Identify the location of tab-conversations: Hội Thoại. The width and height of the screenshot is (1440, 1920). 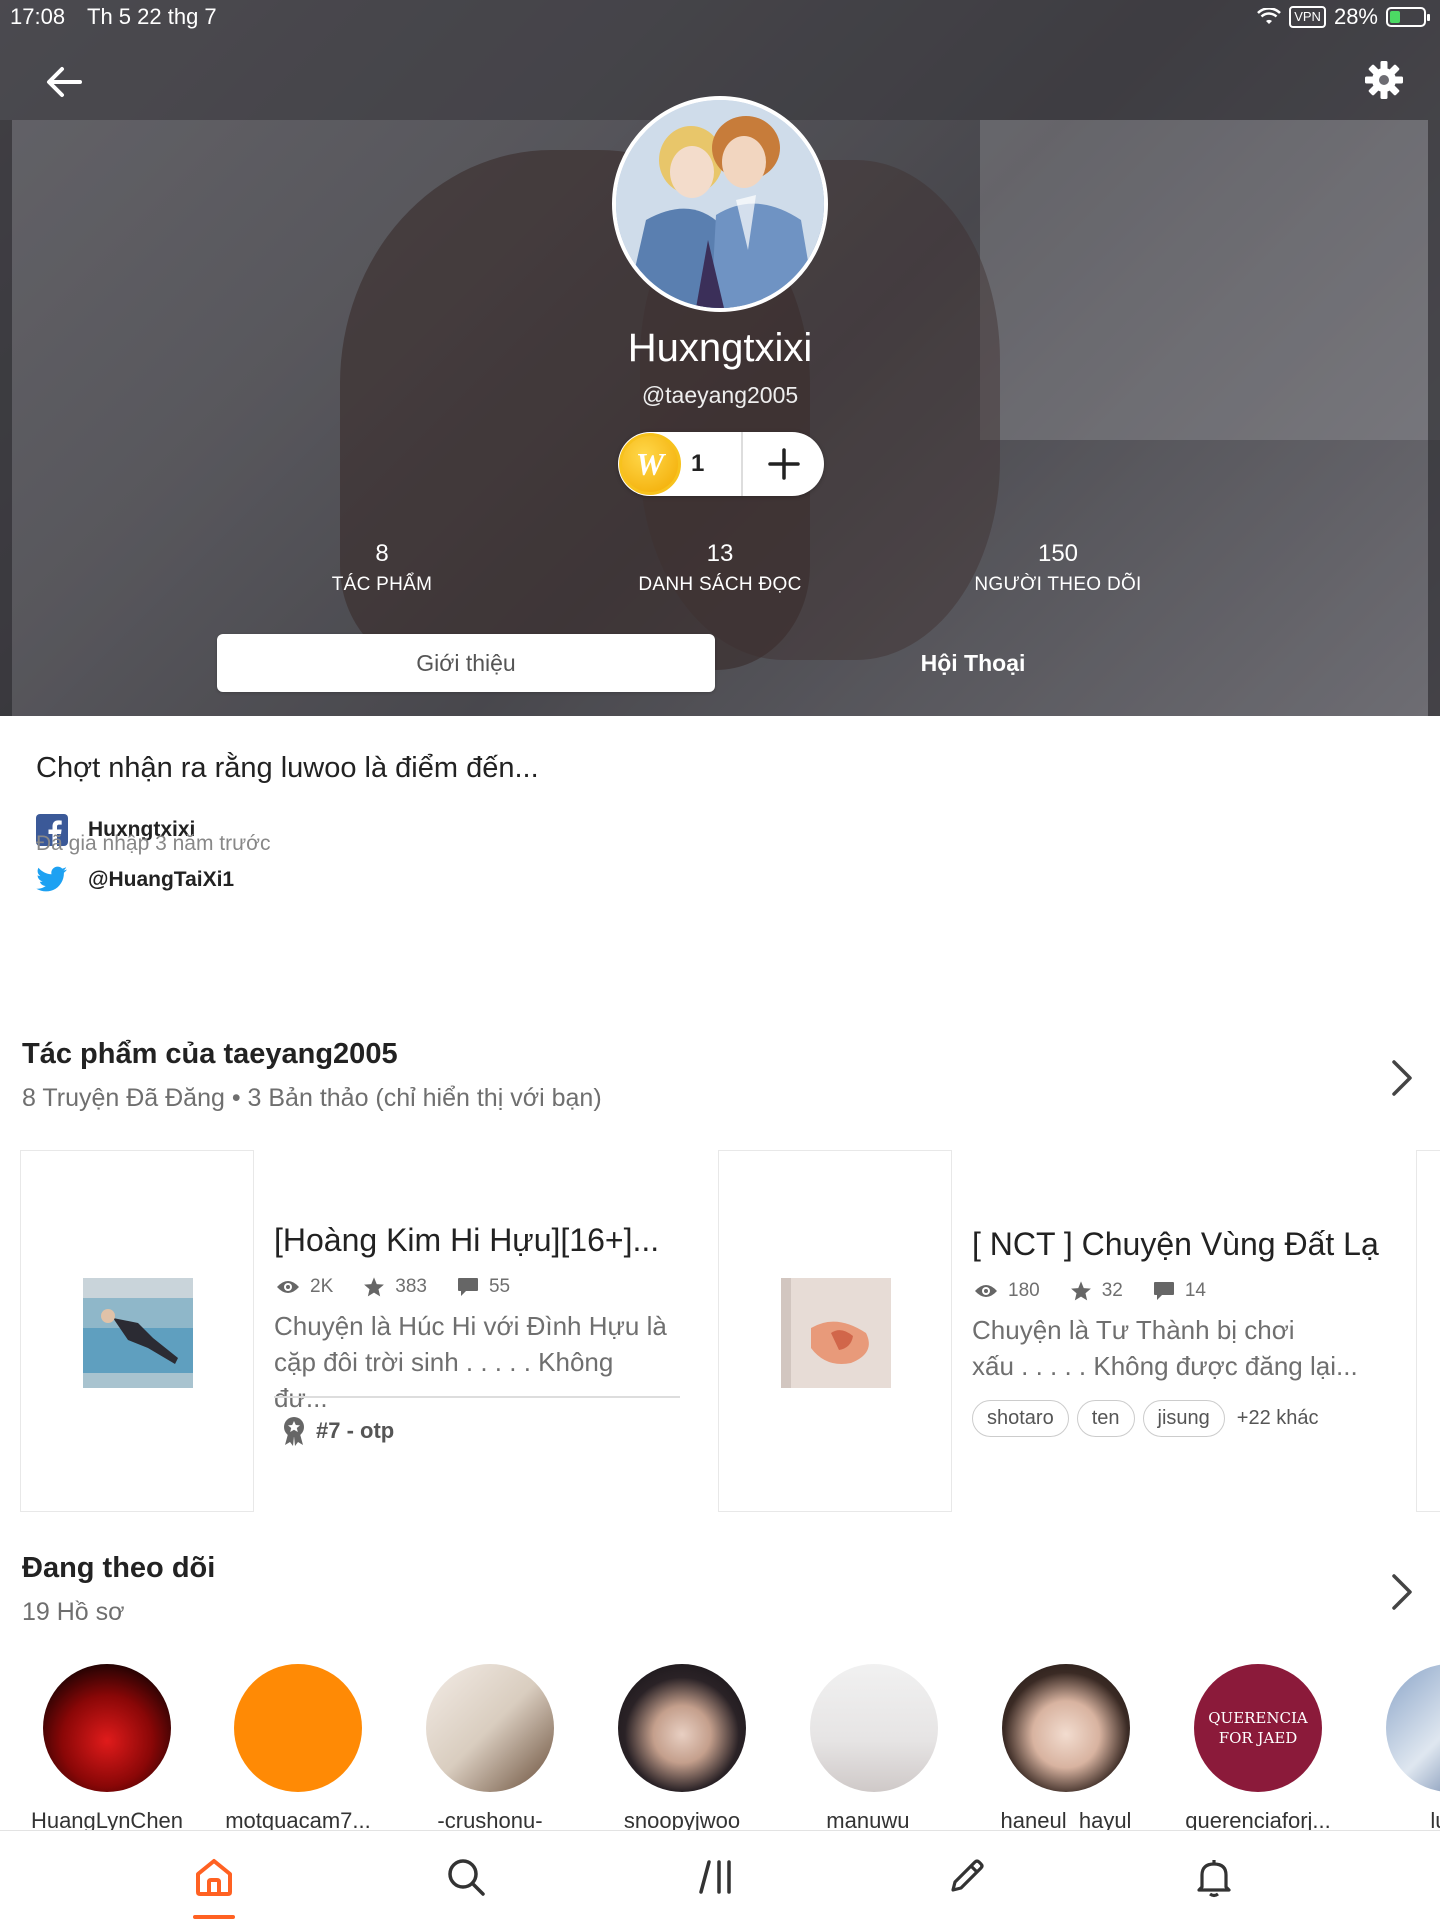
(973, 663).